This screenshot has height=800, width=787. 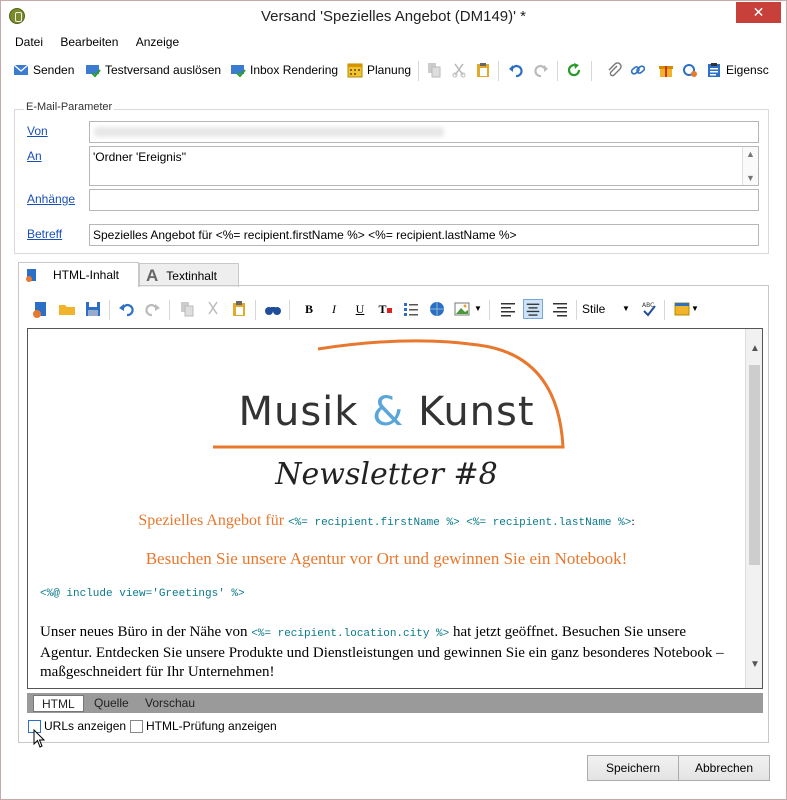 What do you see at coordinates (560, 309) in the screenshot?
I see `align-right-icon` at bounding box center [560, 309].